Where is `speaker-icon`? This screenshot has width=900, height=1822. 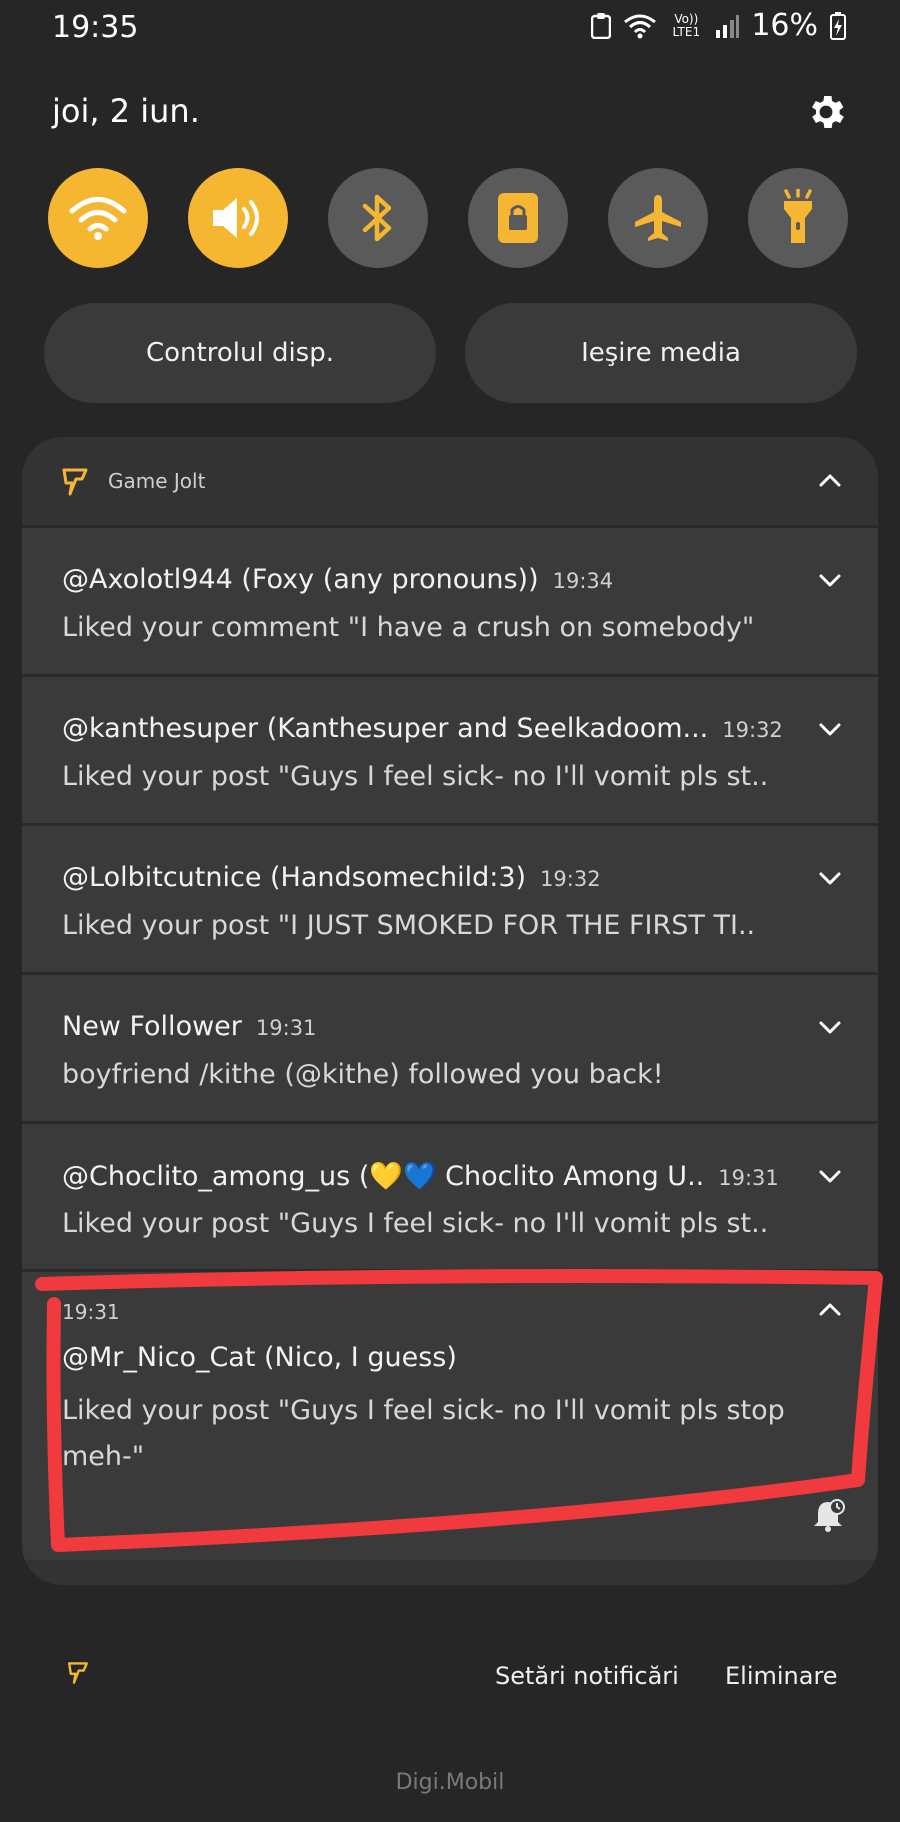 speaker-icon is located at coordinates (236, 218).